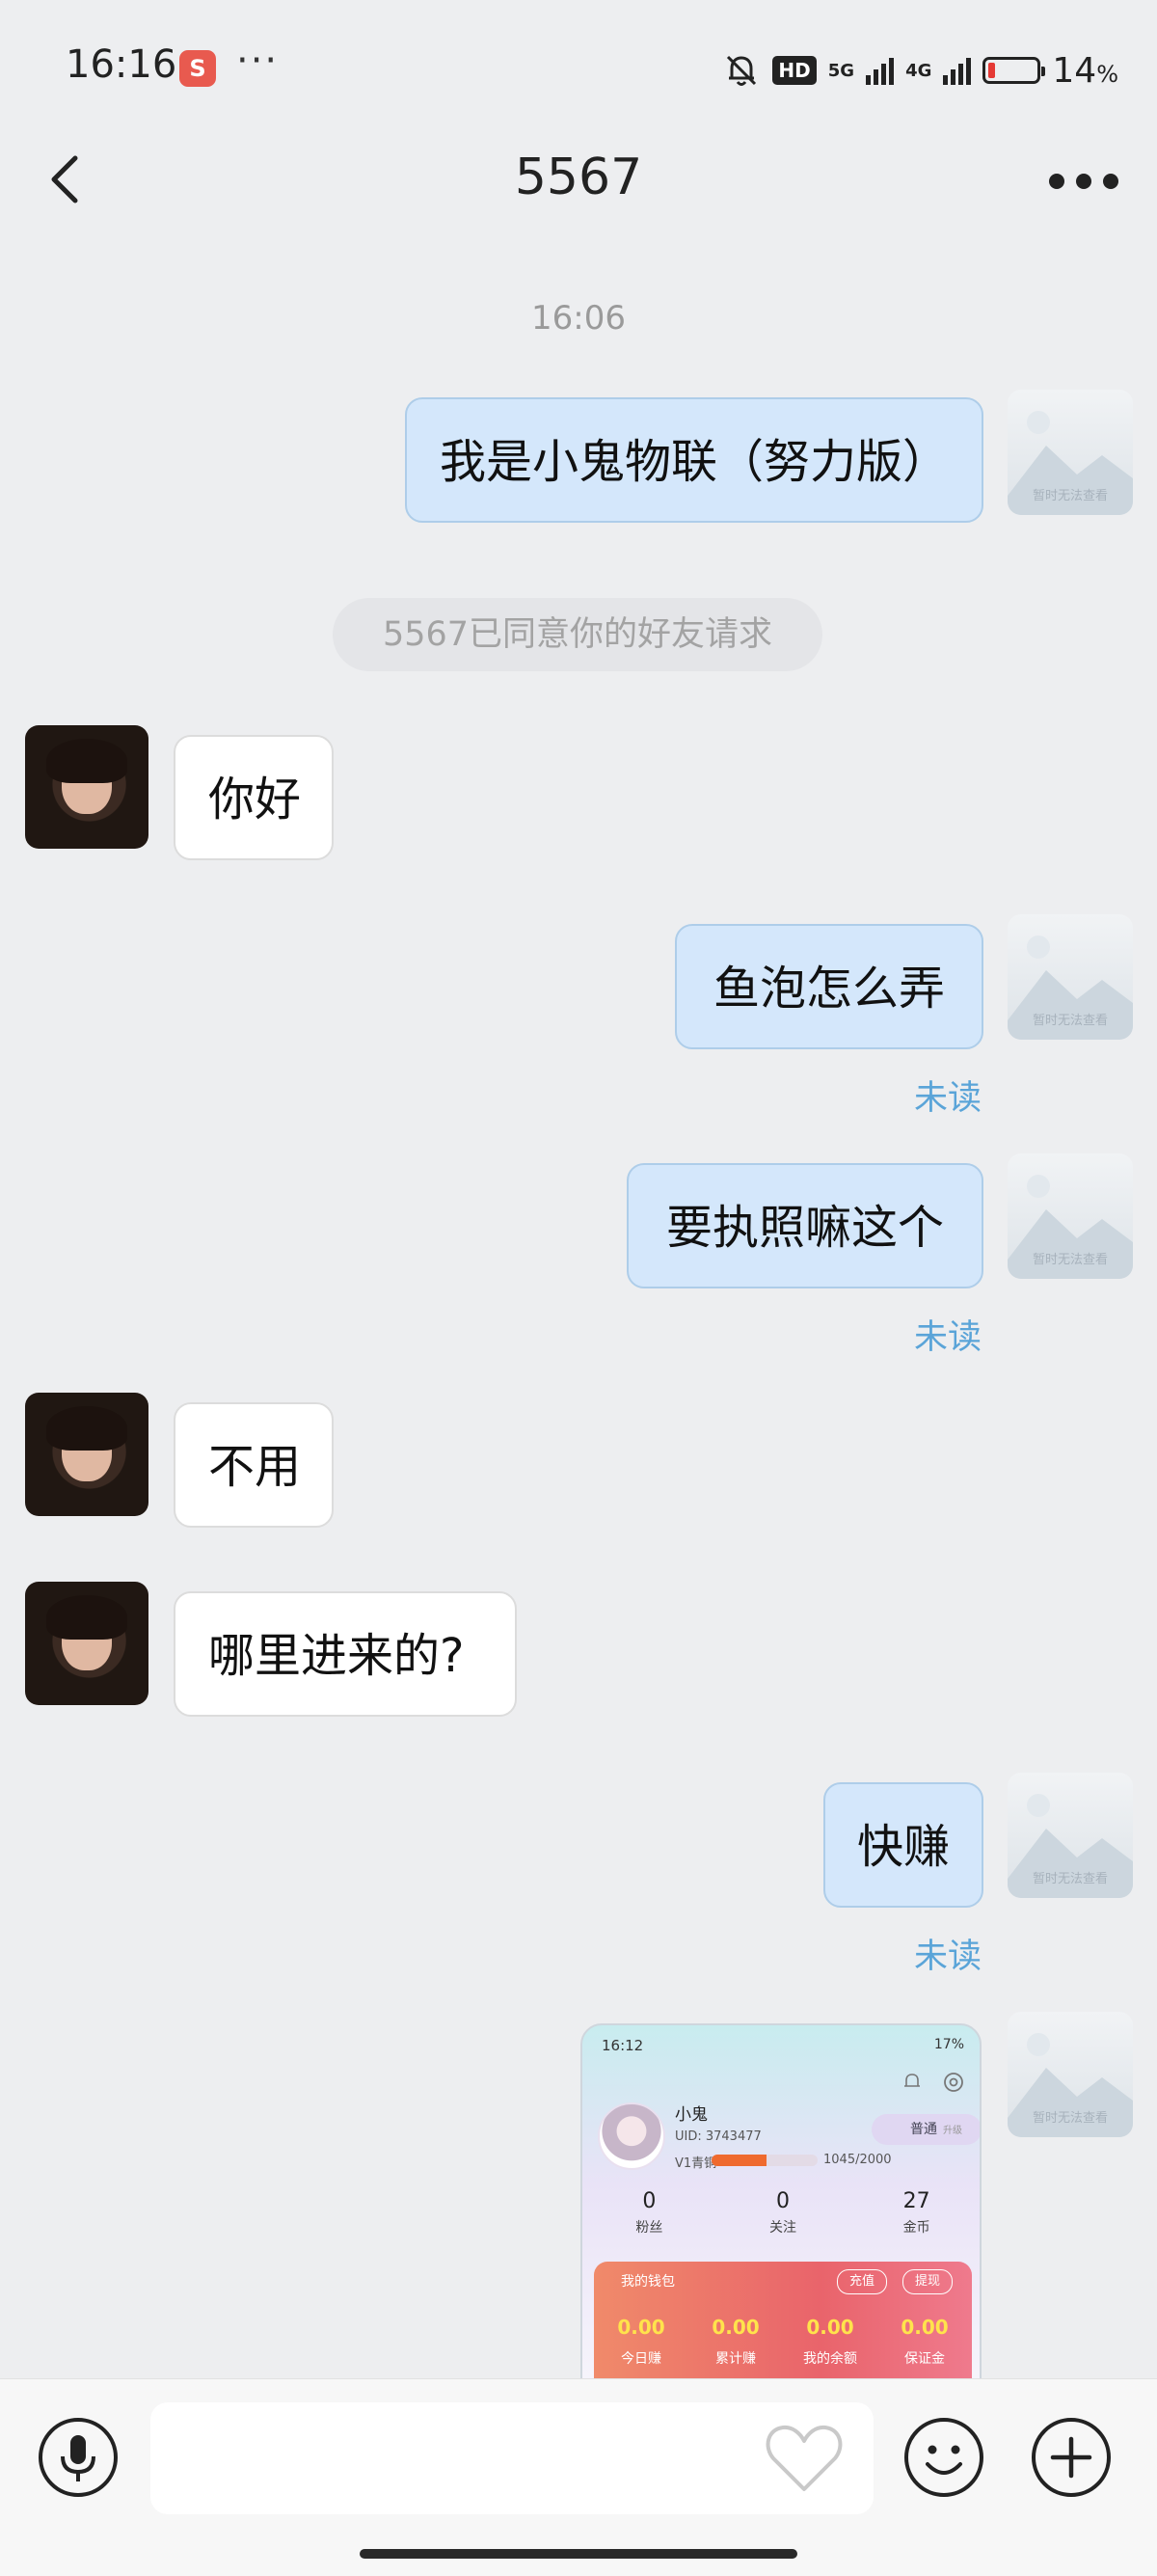 The width and height of the screenshot is (1157, 2576). What do you see at coordinates (121, 64) in the screenshot?
I see `status-time: 16:16` at bounding box center [121, 64].